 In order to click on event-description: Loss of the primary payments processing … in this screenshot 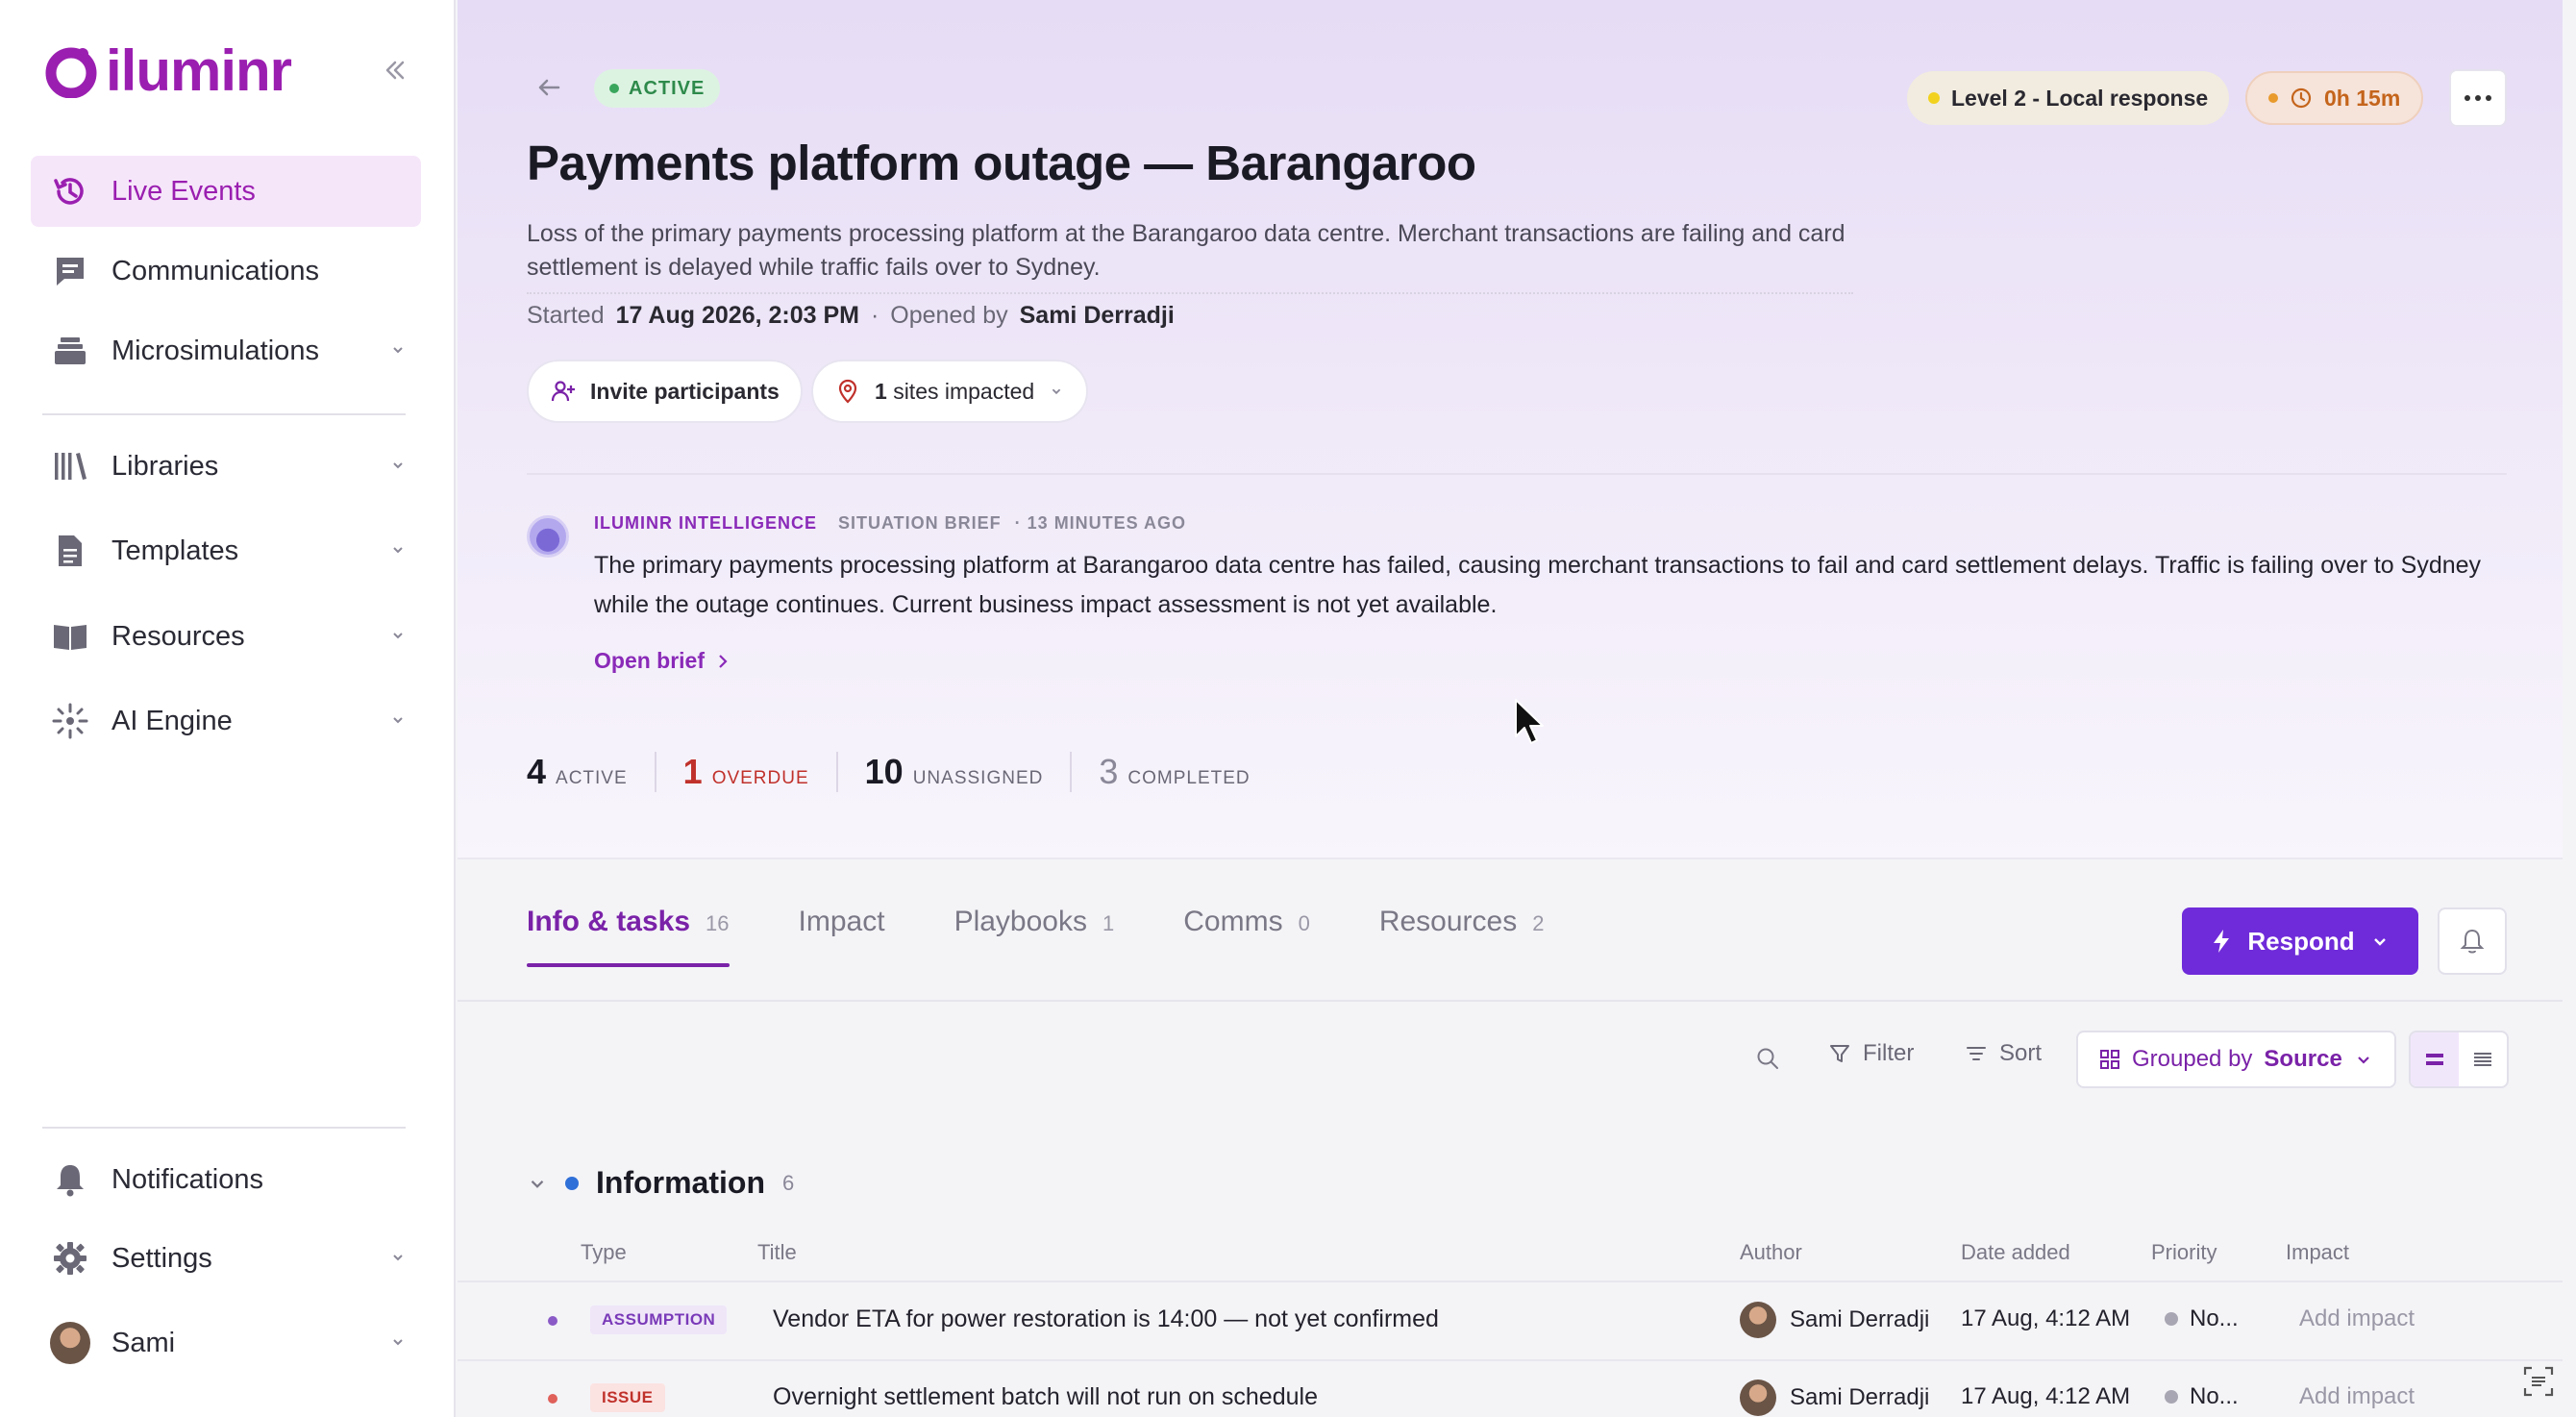, I will do `click(1190, 255)`.